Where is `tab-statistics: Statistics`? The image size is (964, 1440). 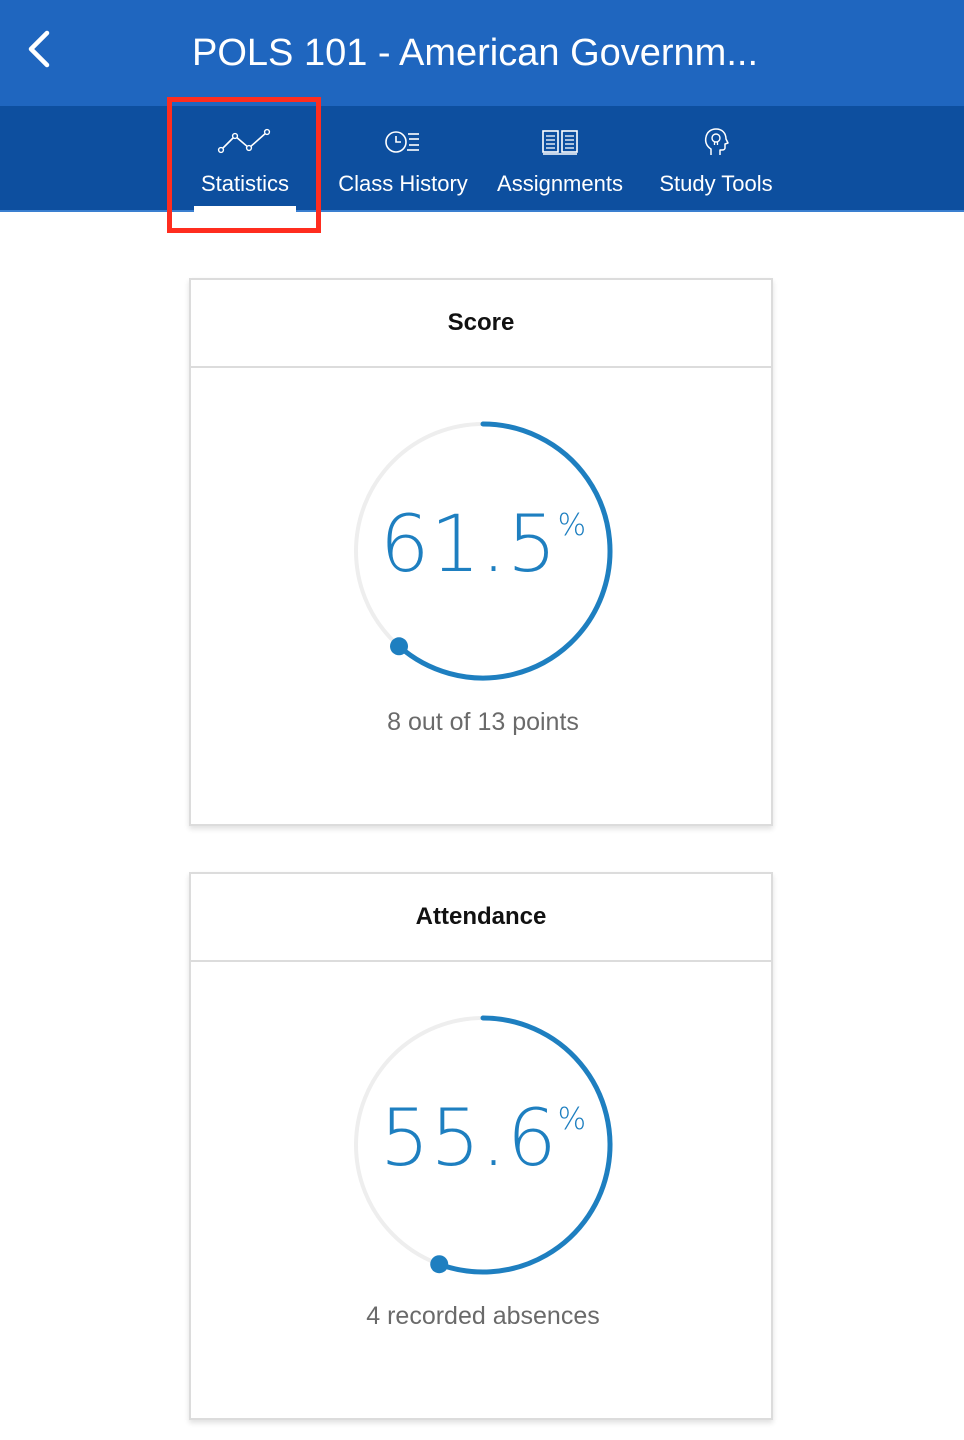 tab-statistics: Statistics is located at coordinates (245, 159).